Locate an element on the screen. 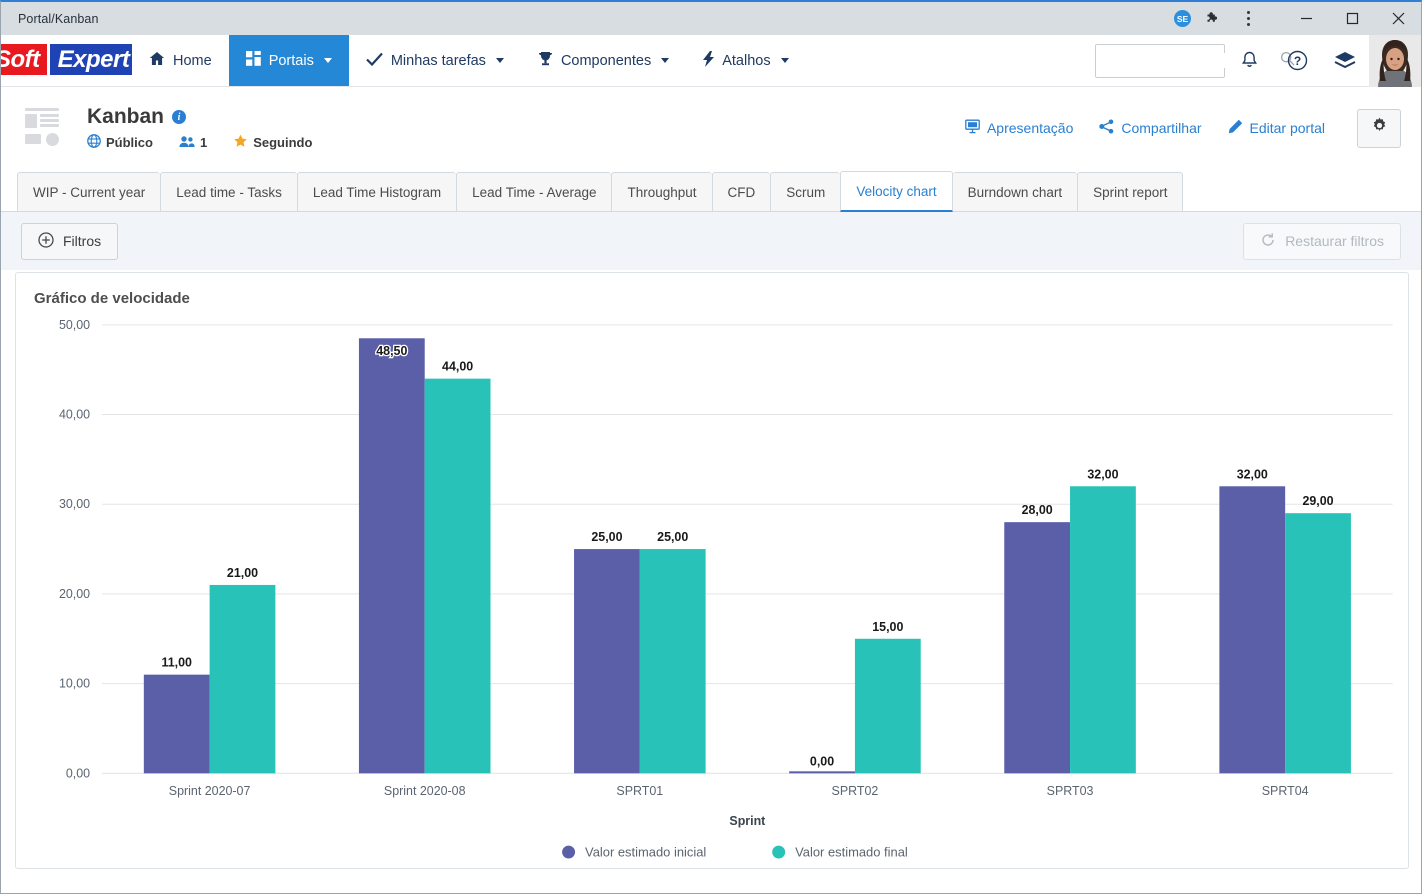 The width and height of the screenshot is (1422, 894). portal-follow: Seguindo is located at coordinates (272, 142).